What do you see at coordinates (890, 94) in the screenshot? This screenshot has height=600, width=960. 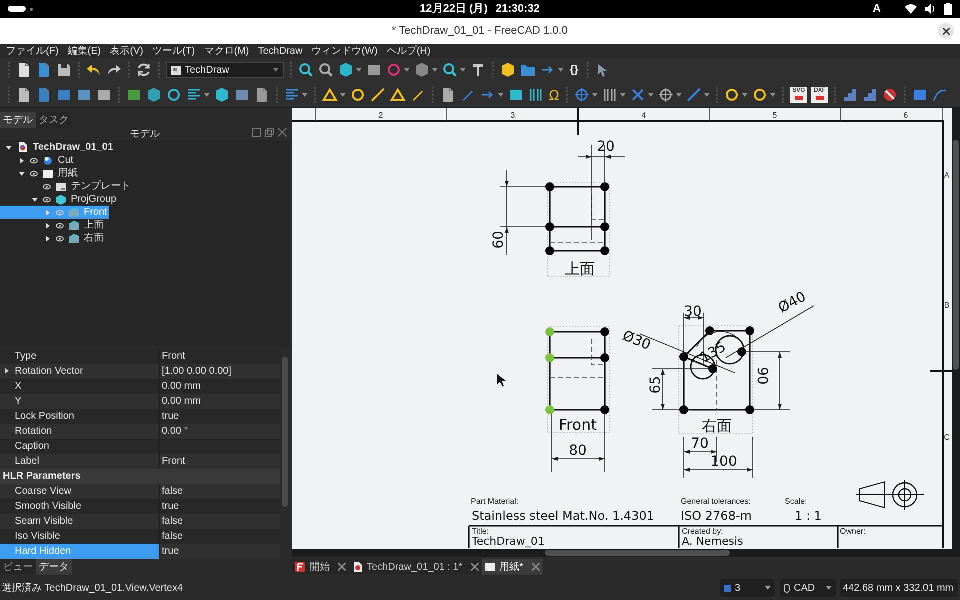 I see `prohibited-icon` at bounding box center [890, 94].